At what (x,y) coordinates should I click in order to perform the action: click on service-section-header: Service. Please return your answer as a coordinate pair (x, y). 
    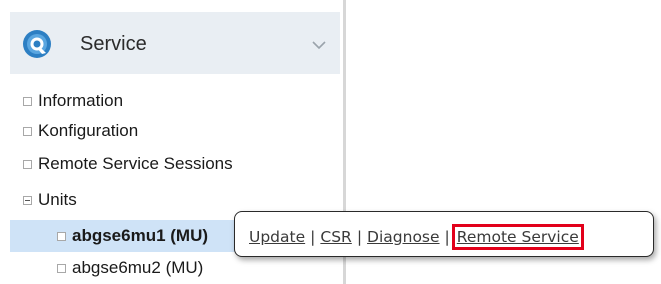
    Looking at the image, I should click on (175, 43).